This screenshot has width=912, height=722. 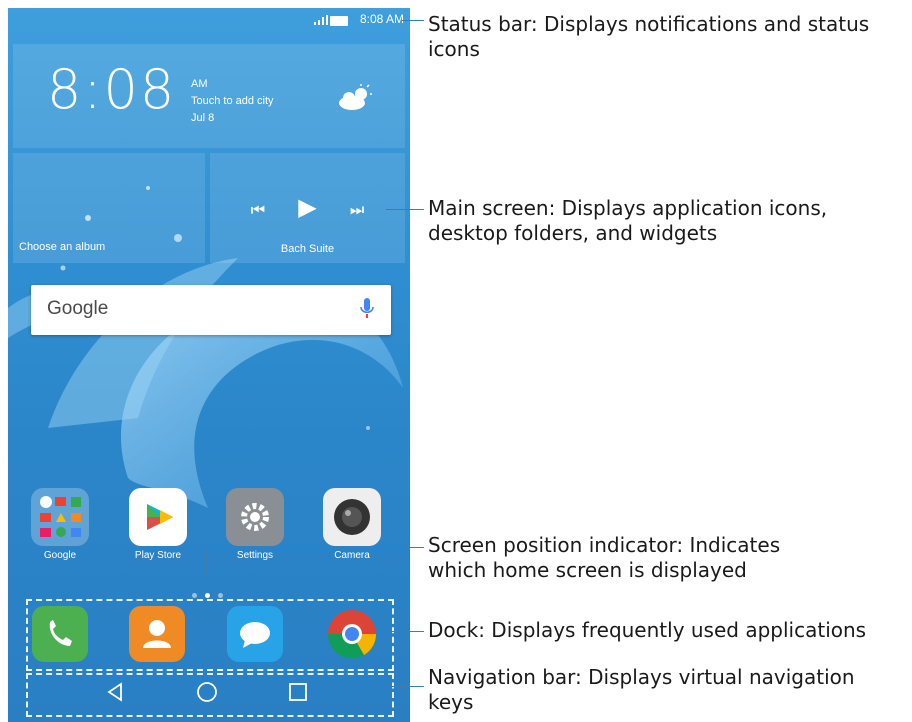 I want to click on play-store-icon, so click(x=158, y=517).